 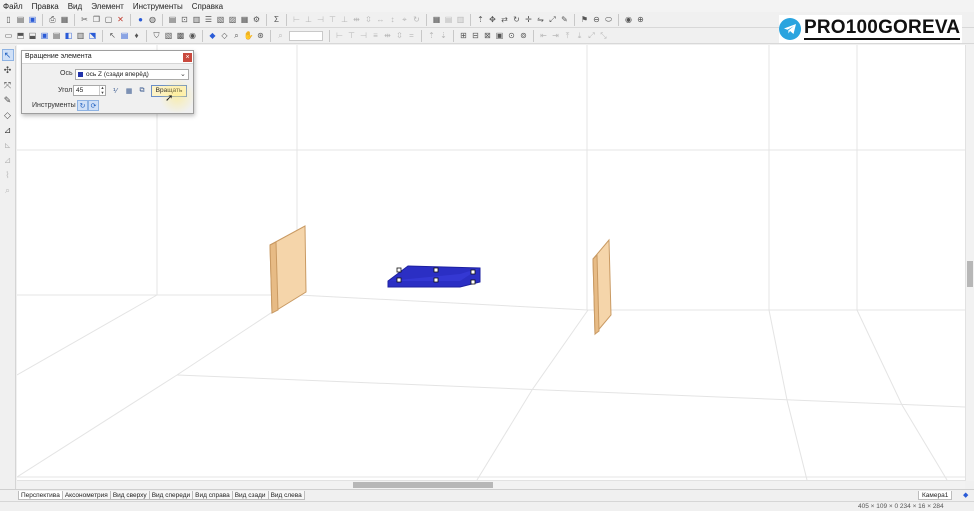 What do you see at coordinates (172, 19) in the screenshot?
I see `properties-icon: ▤` at bounding box center [172, 19].